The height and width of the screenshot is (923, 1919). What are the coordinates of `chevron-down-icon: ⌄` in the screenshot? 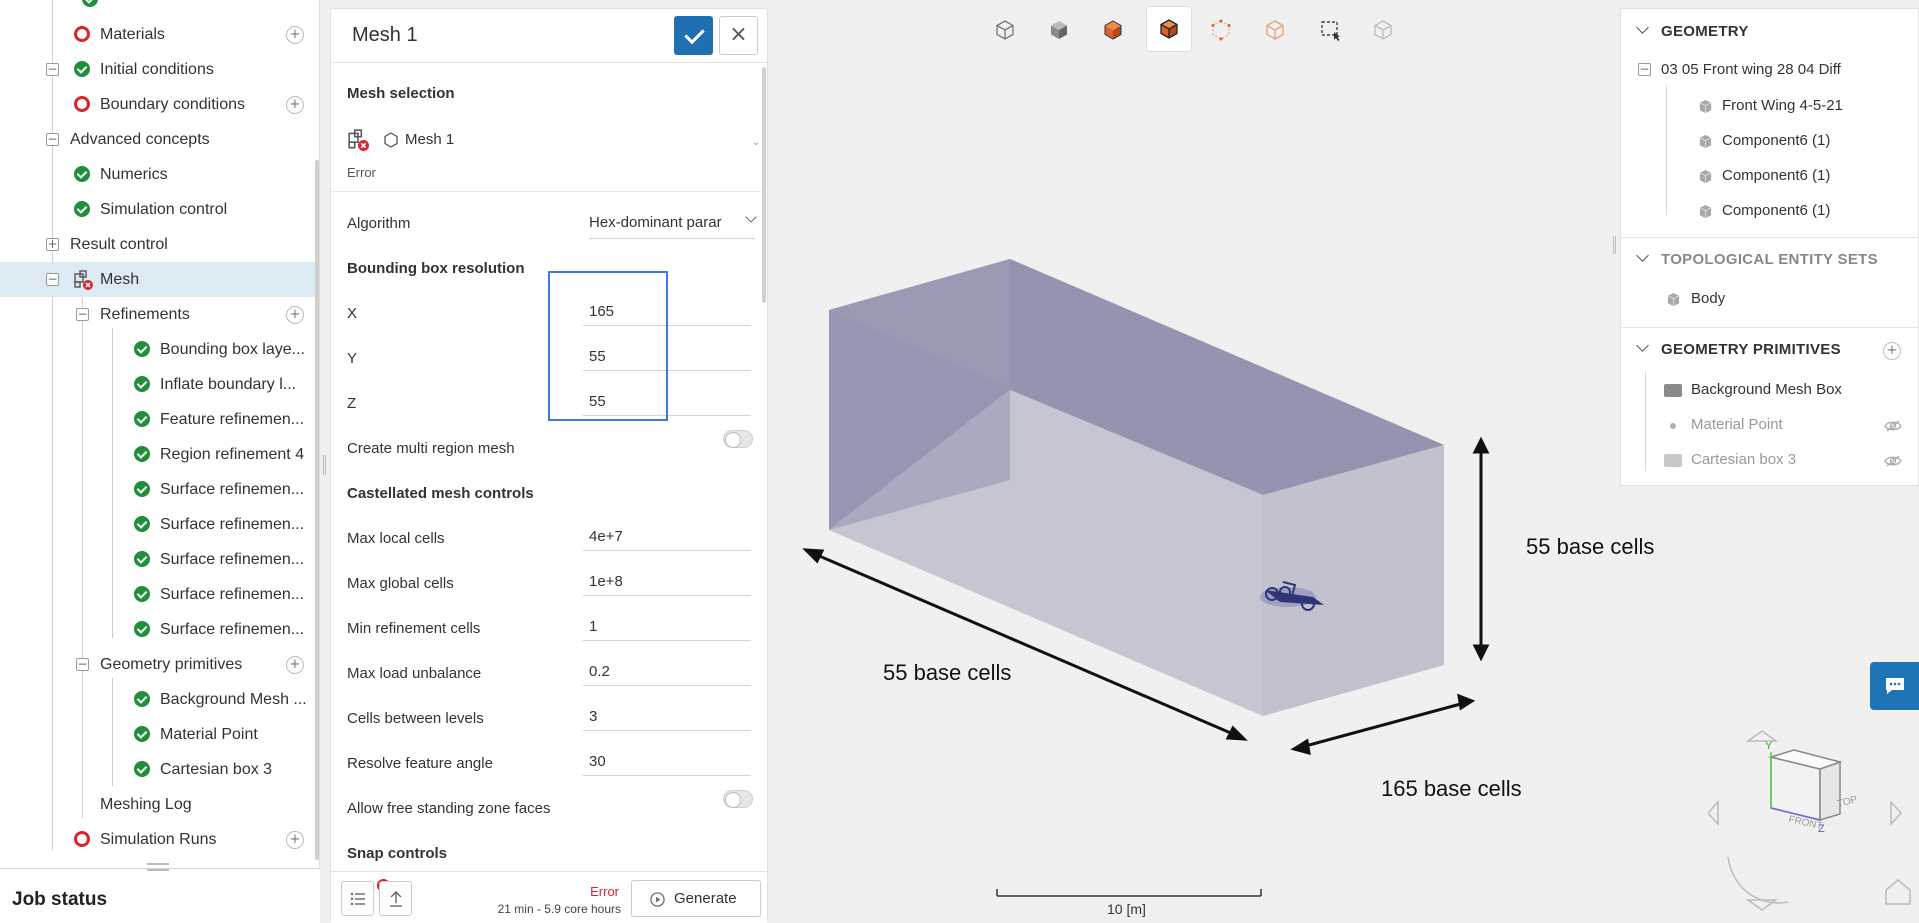 It's located at (756, 142).